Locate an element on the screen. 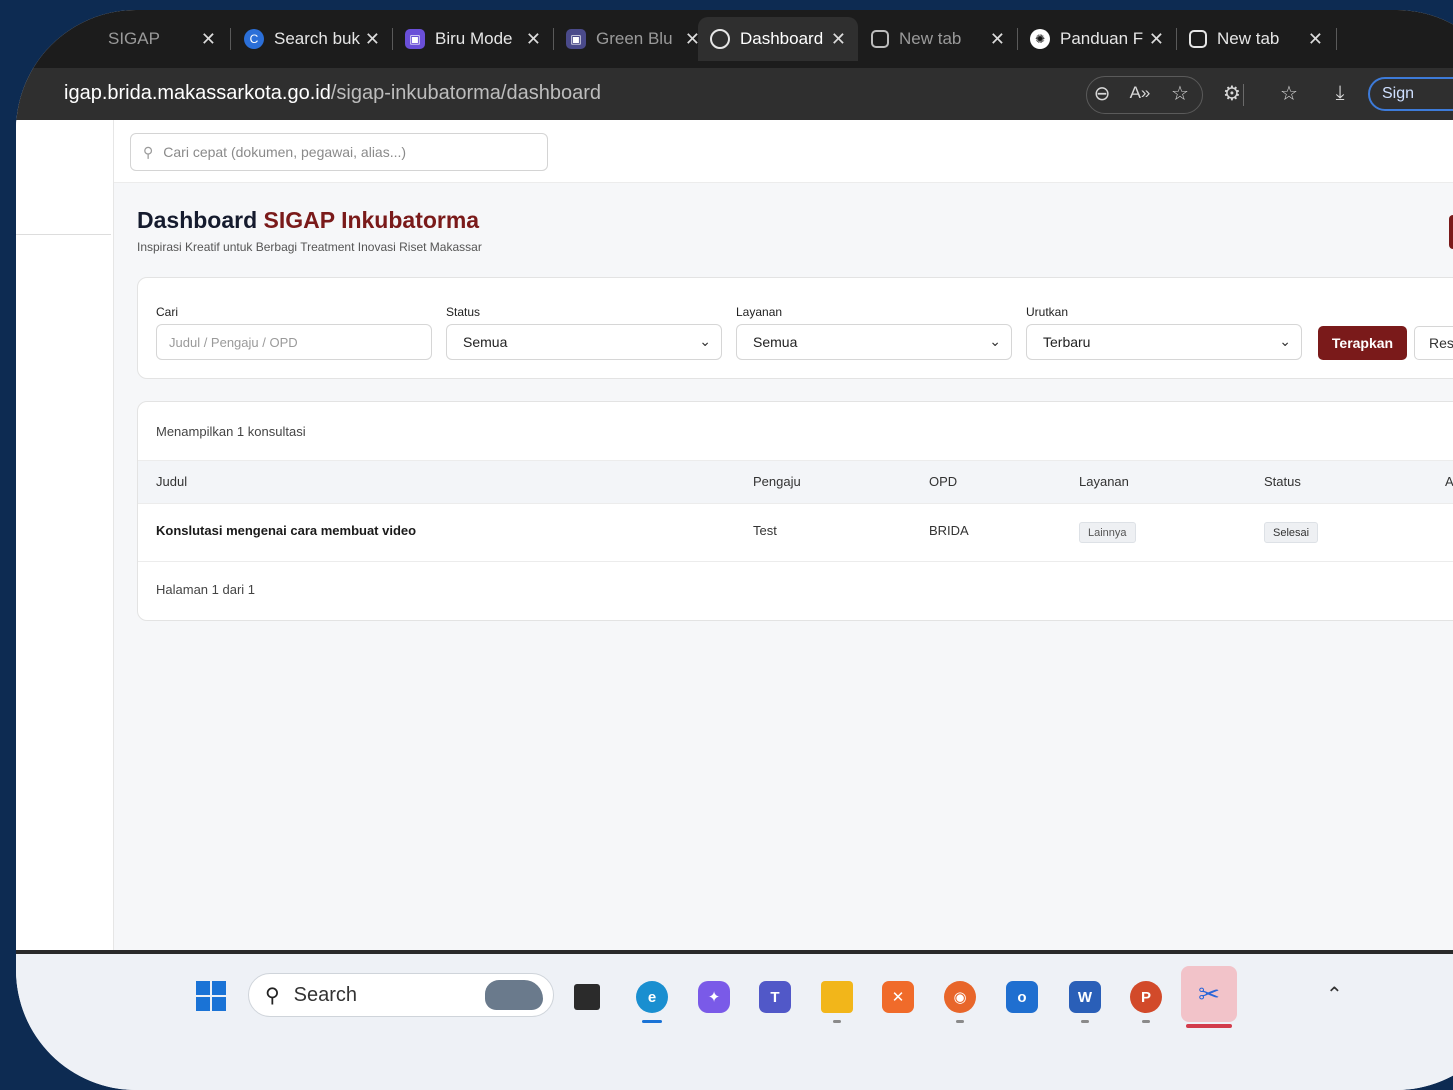 The height and width of the screenshot is (1090, 1453). column-header-aksi: Aksi is located at coordinates (1449, 481).